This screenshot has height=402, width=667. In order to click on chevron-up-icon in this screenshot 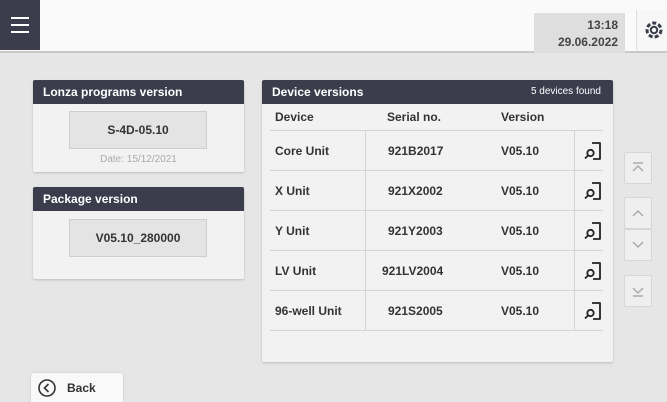, I will do `click(638, 213)`.